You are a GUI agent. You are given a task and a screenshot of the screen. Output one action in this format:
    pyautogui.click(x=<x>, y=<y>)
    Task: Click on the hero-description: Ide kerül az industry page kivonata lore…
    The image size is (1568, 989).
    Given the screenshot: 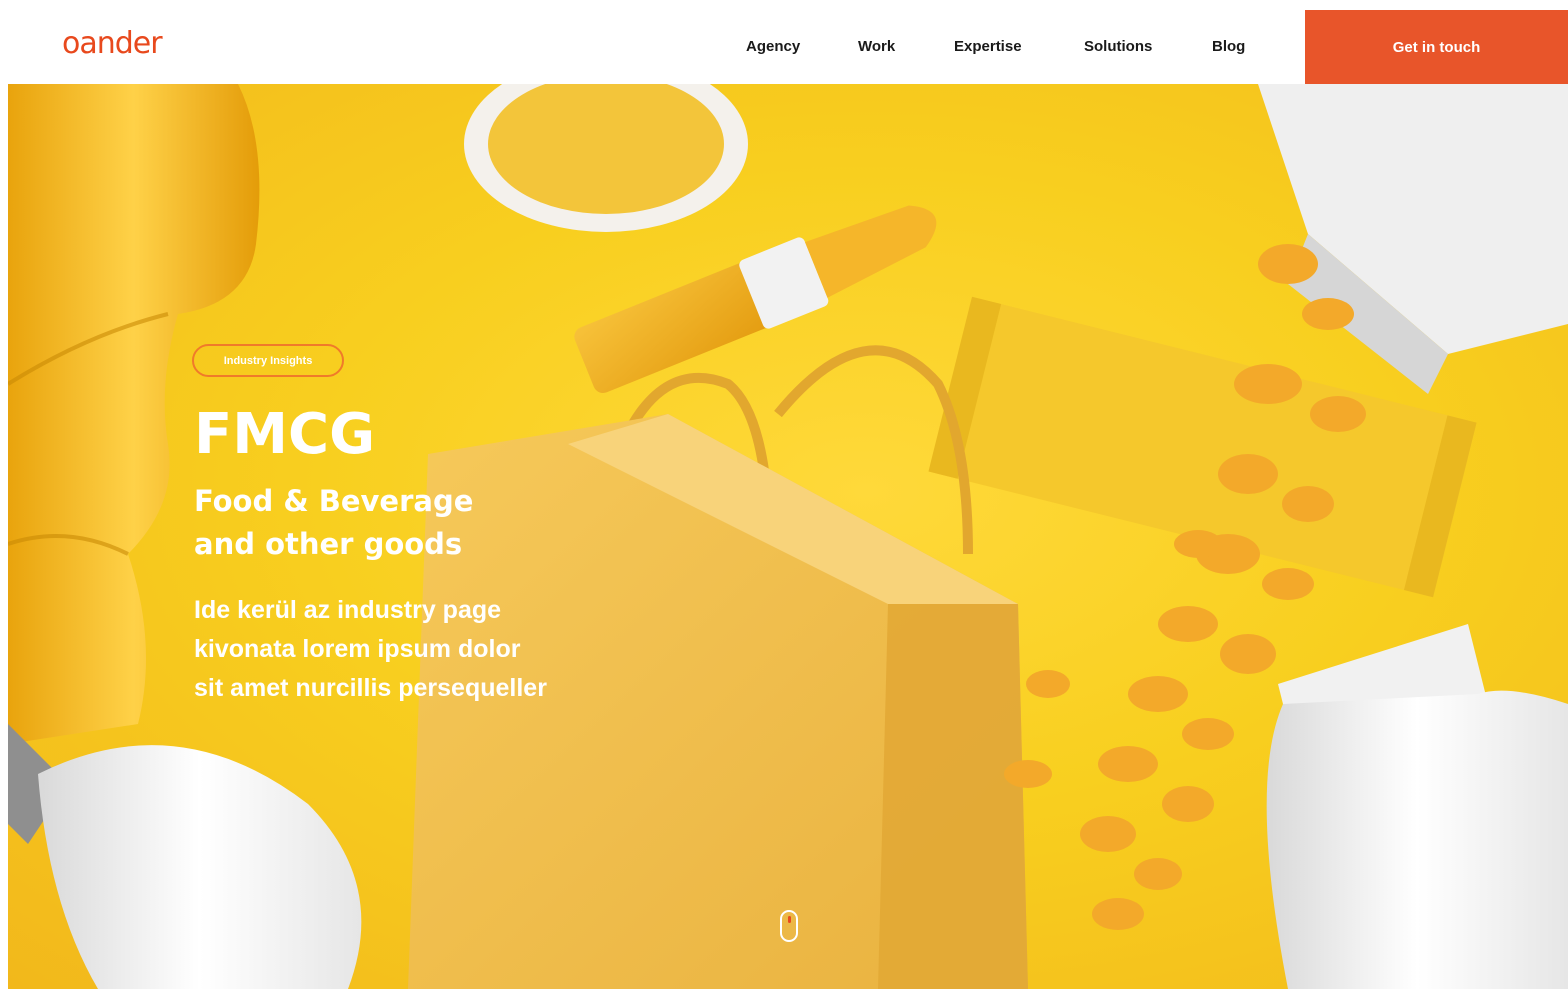 What is the action you would take?
    pyautogui.click(x=404, y=649)
    